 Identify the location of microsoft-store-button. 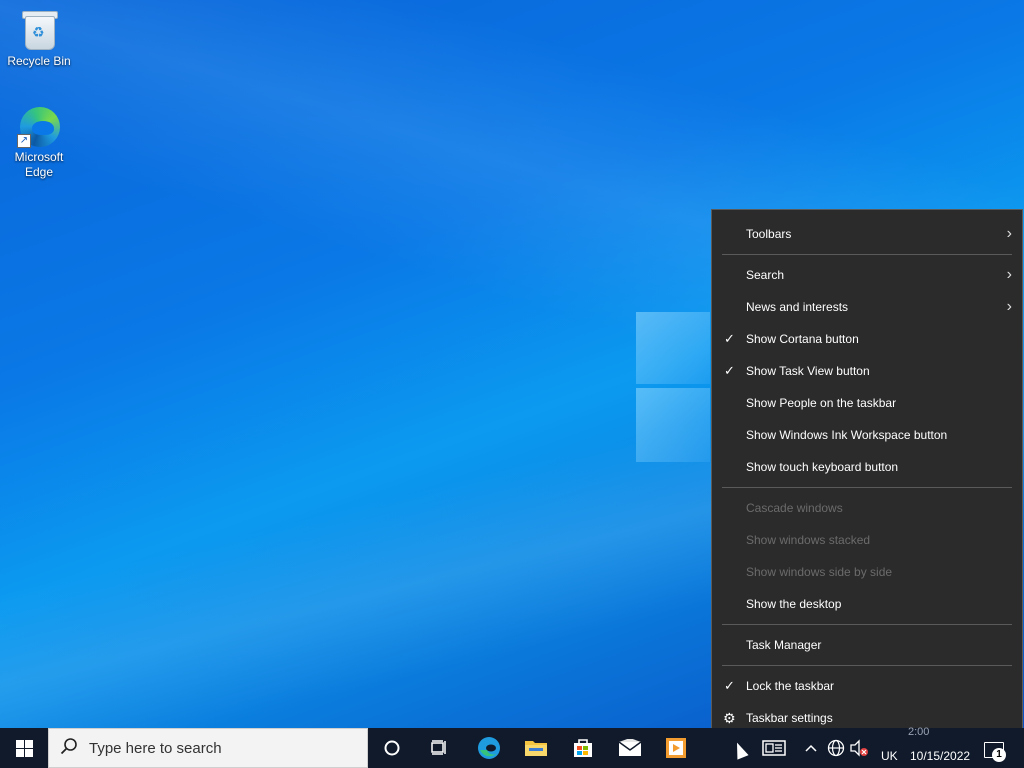
(583, 748).